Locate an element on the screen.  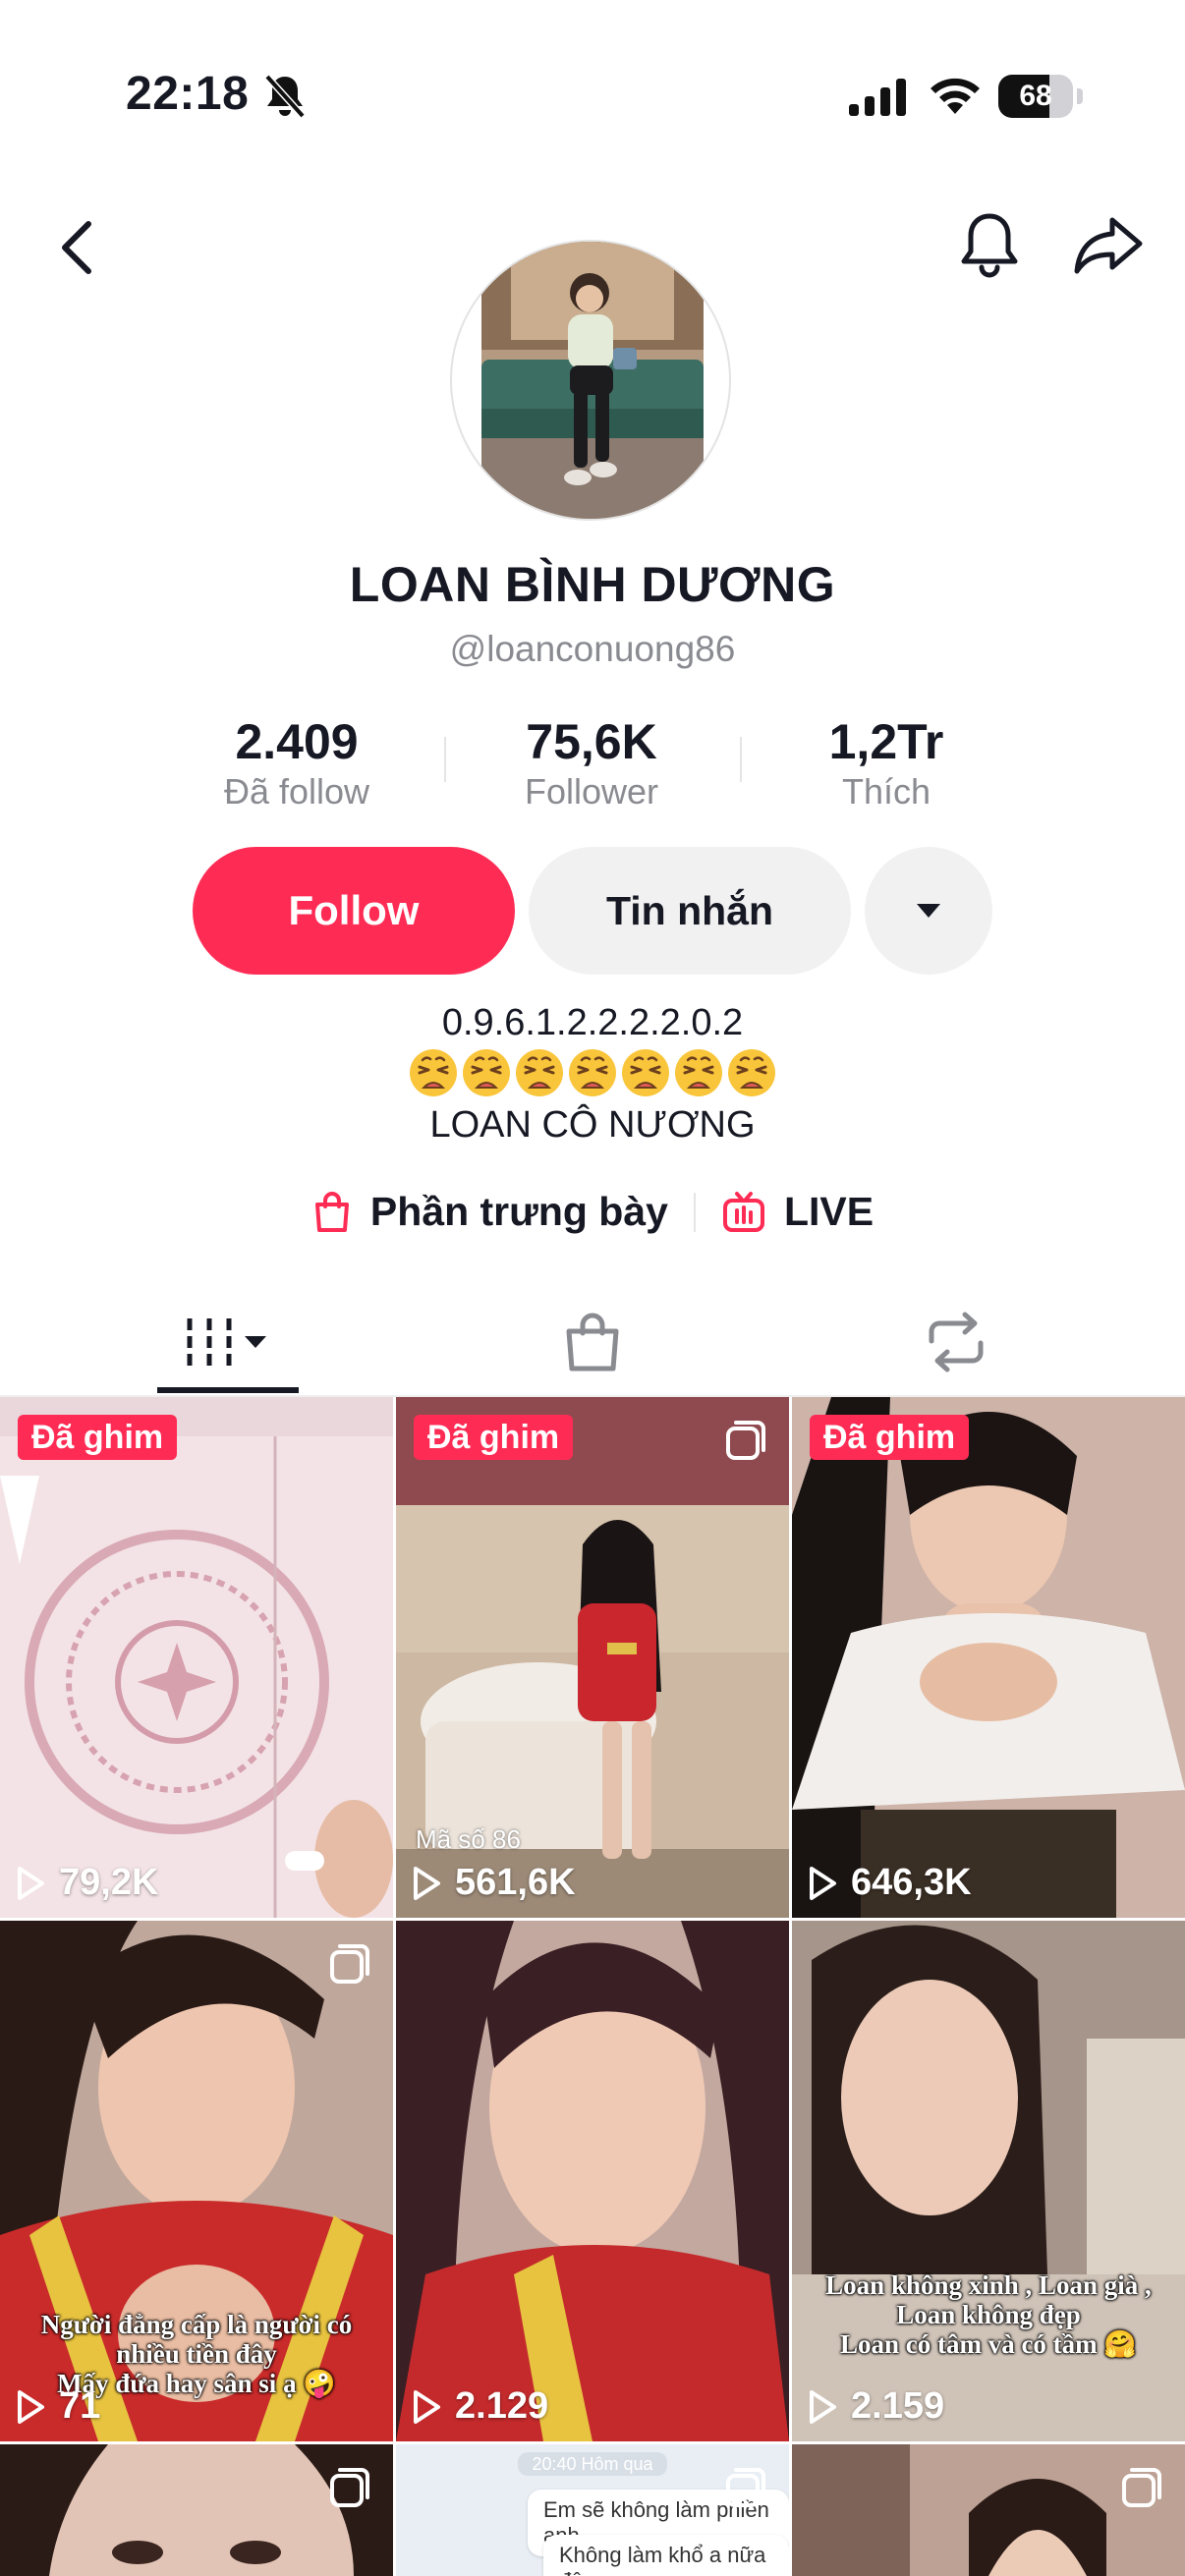
share-button is located at coordinates (1108, 244).